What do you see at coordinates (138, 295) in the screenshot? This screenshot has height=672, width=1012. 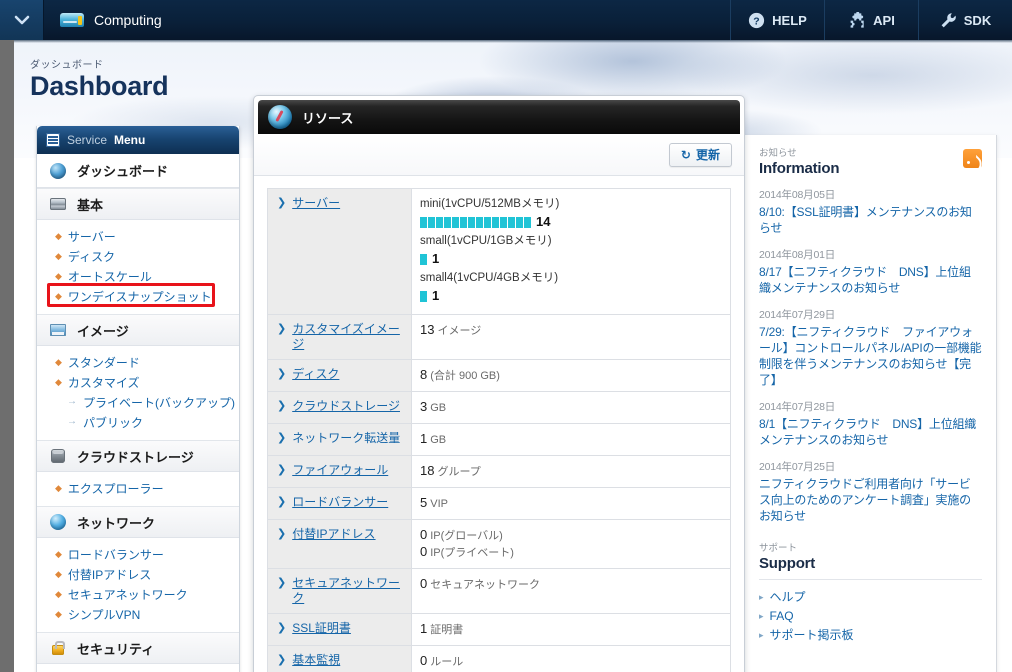 I see `sidebar-item: ◆ ワンデイスナップショット` at bounding box center [138, 295].